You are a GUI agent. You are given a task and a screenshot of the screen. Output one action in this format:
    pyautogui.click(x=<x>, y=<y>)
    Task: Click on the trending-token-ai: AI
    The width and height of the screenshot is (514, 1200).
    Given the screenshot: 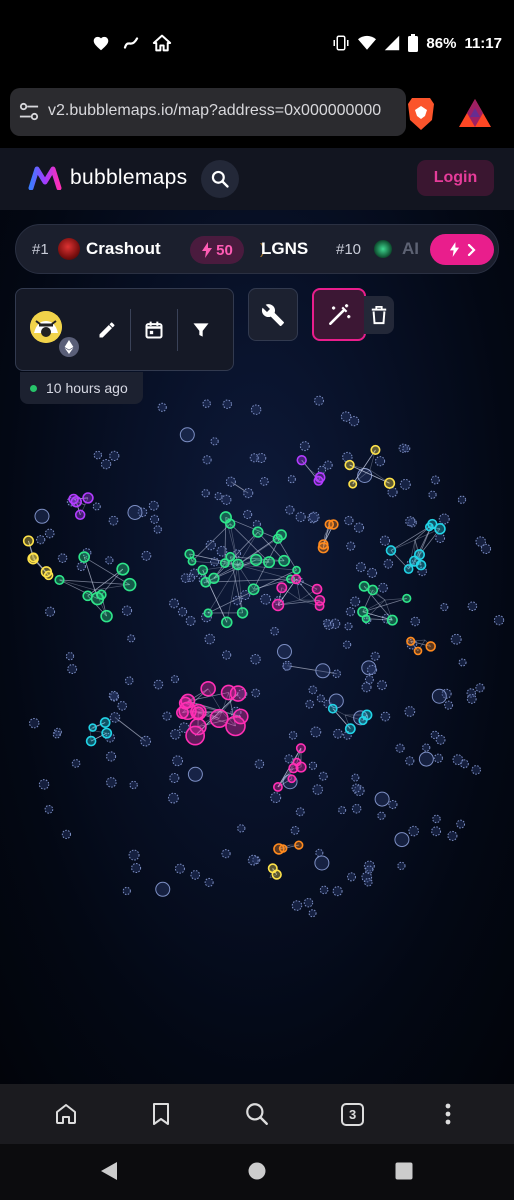 What is the action you would take?
    pyautogui.click(x=410, y=249)
    